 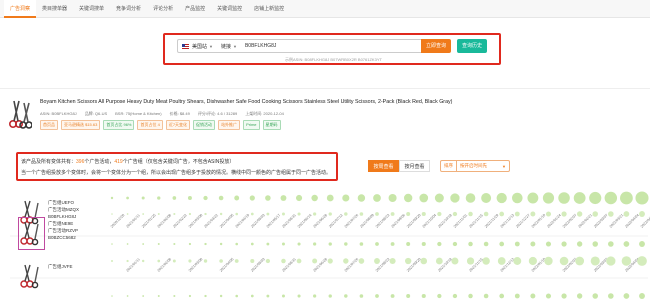 What do you see at coordinates (199, 46) in the screenshot?
I see `market-select: 美国站` at bounding box center [199, 46].